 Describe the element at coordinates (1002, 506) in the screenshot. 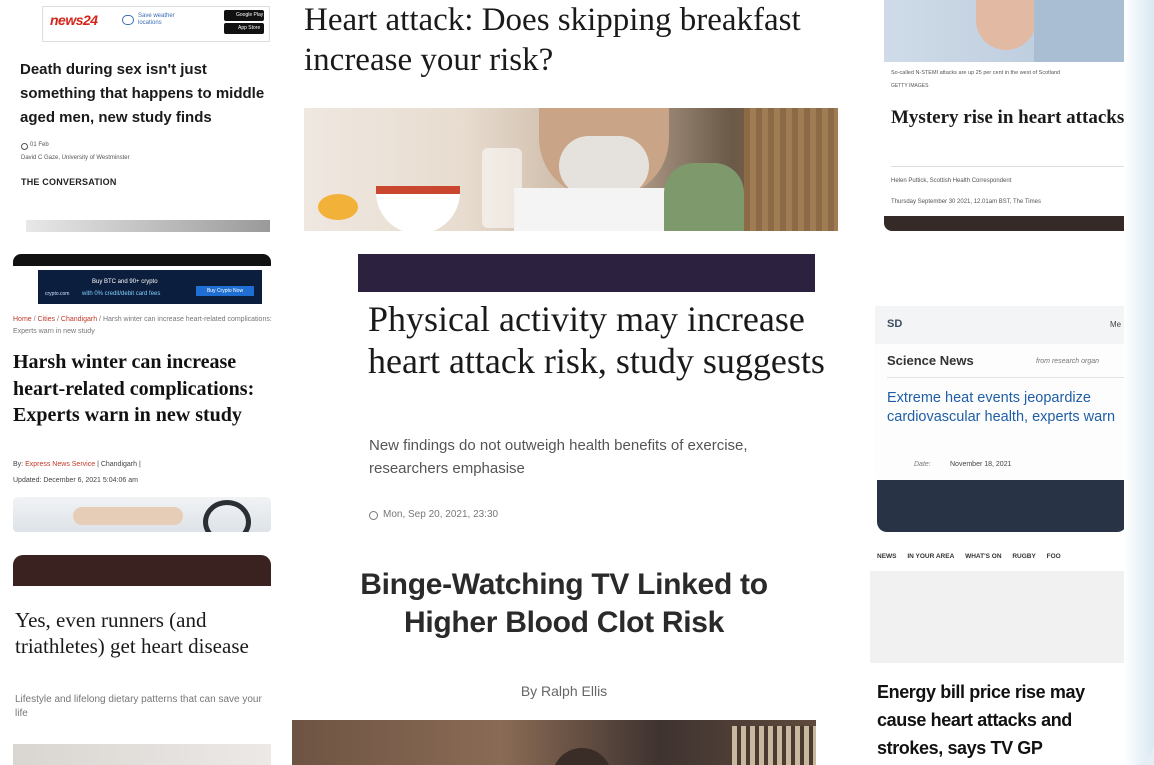

I see `navy-bar` at that location.